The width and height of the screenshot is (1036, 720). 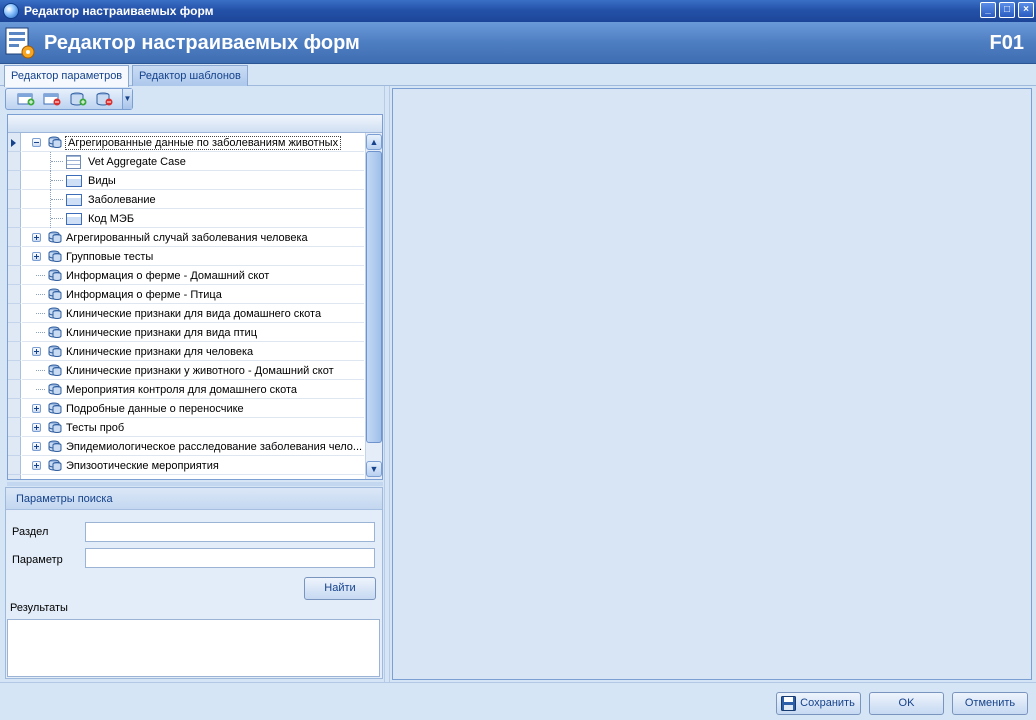 I want to click on minimize-button: _, so click(x=988, y=10).